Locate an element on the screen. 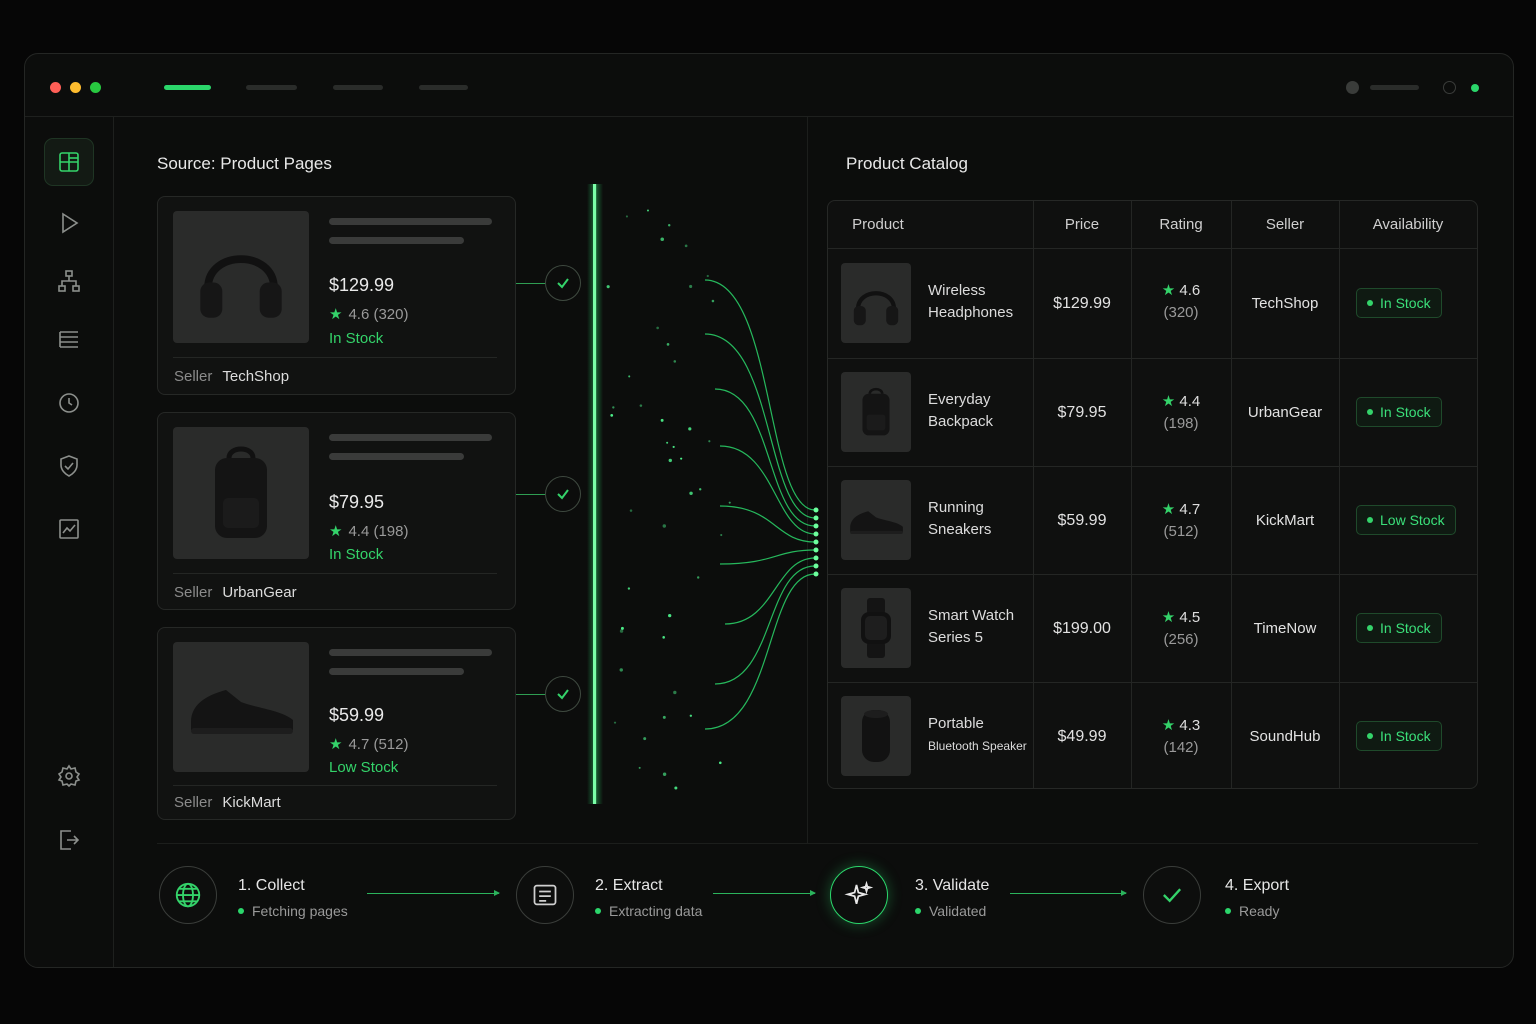 This screenshot has width=1536, height=1024. nav-run is located at coordinates (69, 223).